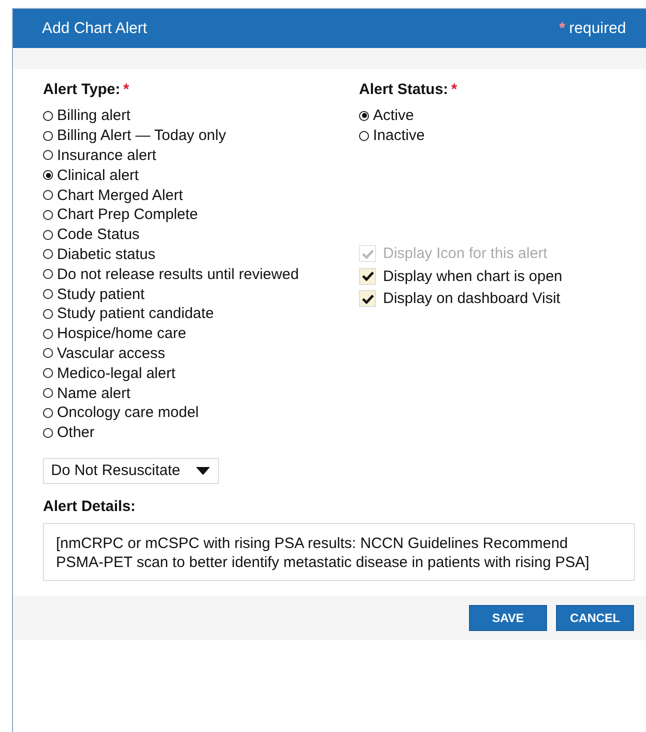 The width and height of the screenshot is (646, 732). Describe the element at coordinates (128, 413) in the screenshot. I see `radio-label: Oncology care model` at that location.